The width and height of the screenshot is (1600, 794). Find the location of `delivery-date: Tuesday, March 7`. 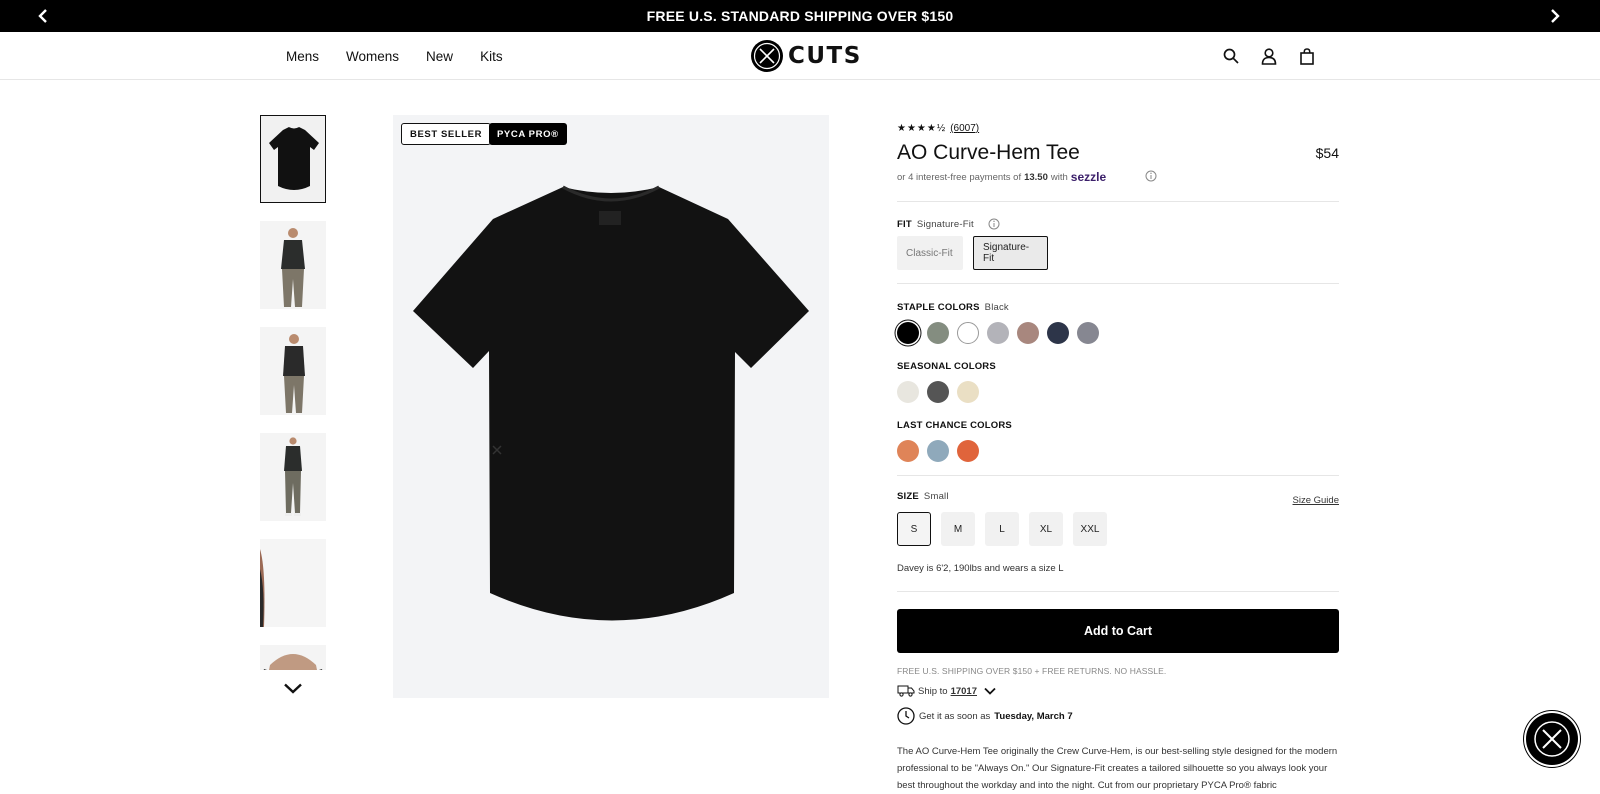

delivery-date: Tuesday, March 7 is located at coordinates (1033, 716).